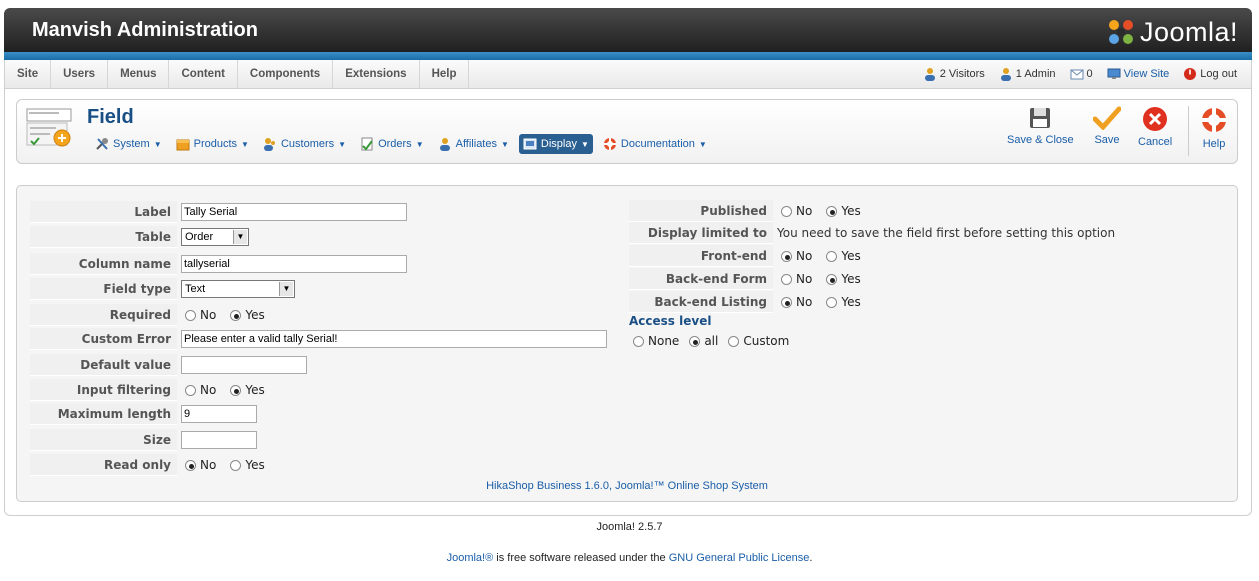 This screenshot has height=581, width=1259. Describe the element at coordinates (110, 117) in the screenshot. I see `page-title: Field` at that location.